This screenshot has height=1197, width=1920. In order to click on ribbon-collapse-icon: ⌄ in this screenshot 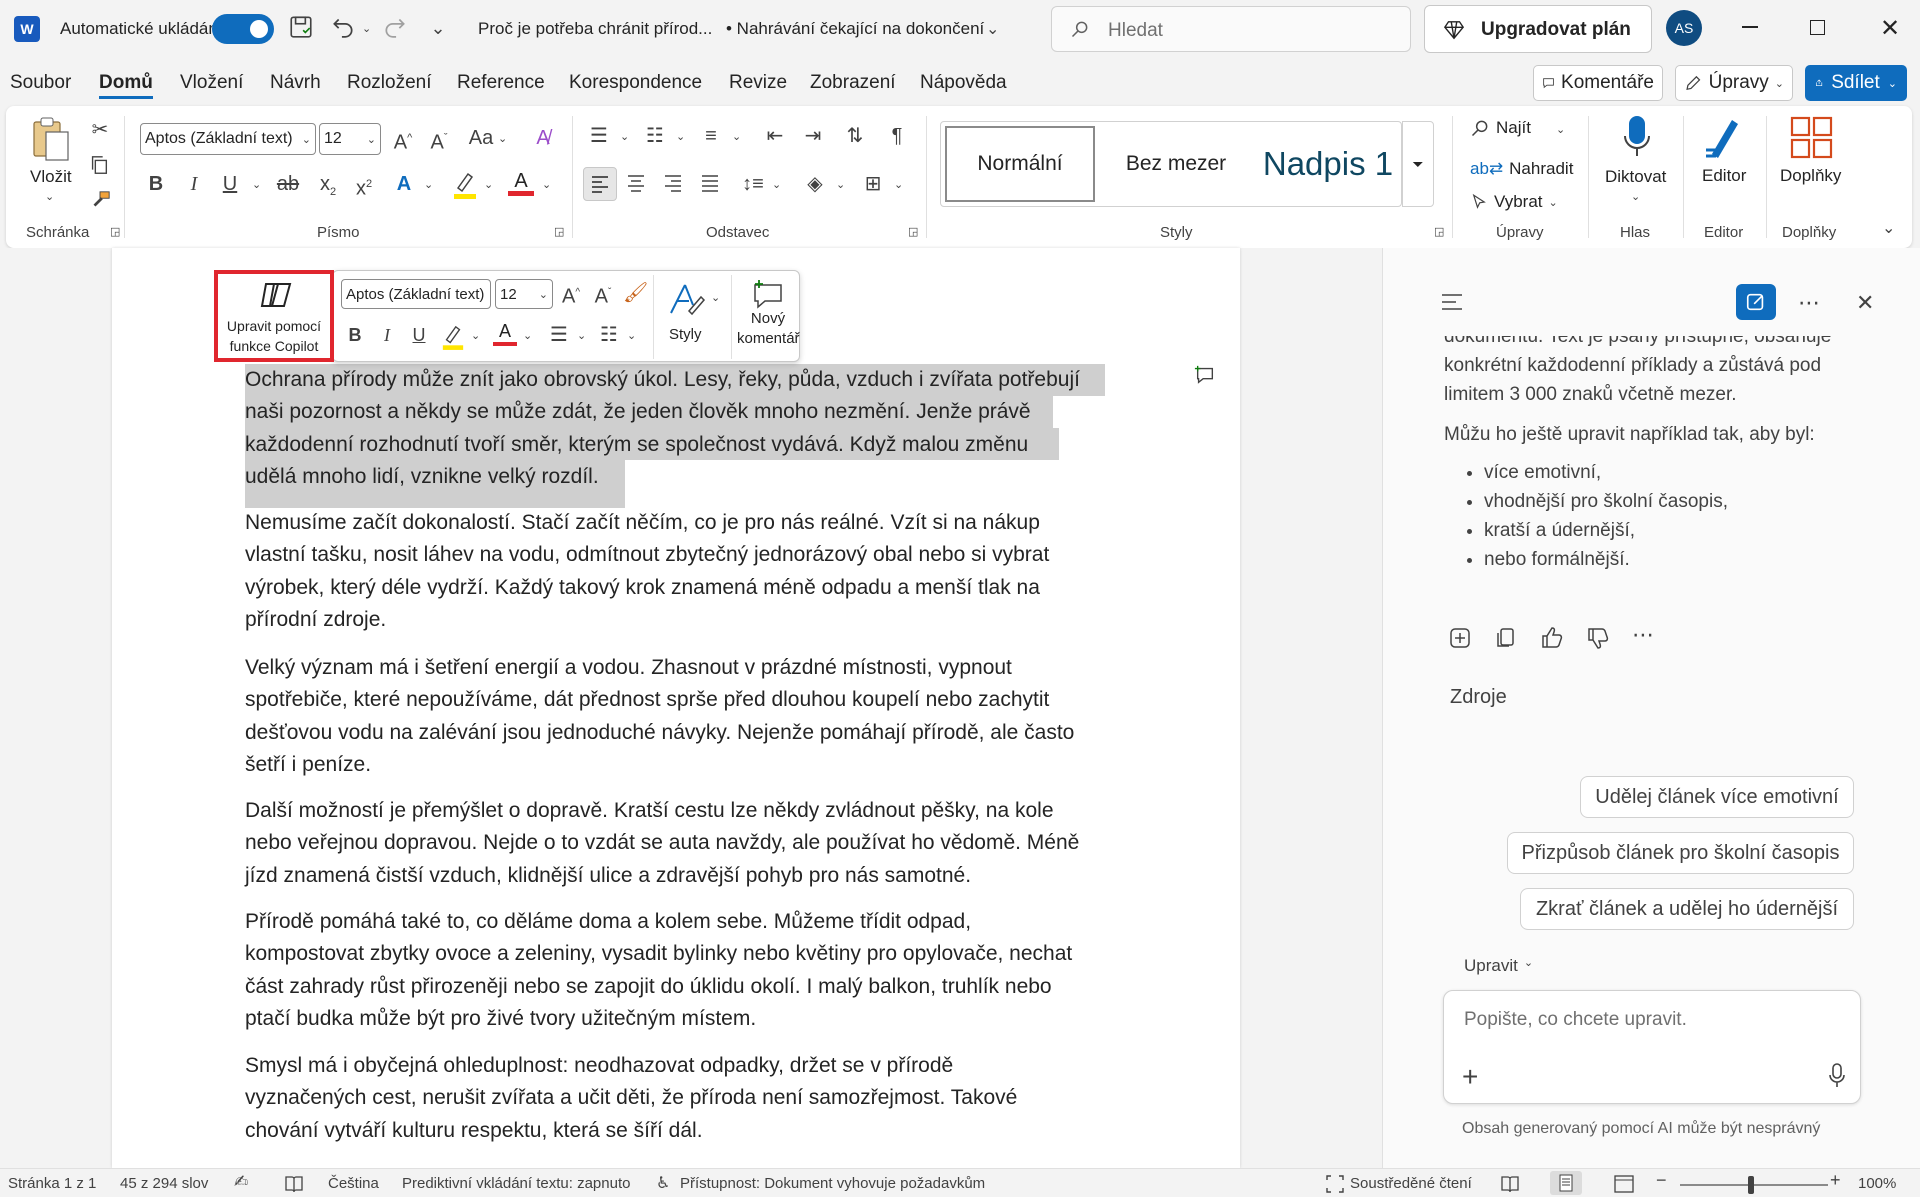, I will do `click(1888, 228)`.